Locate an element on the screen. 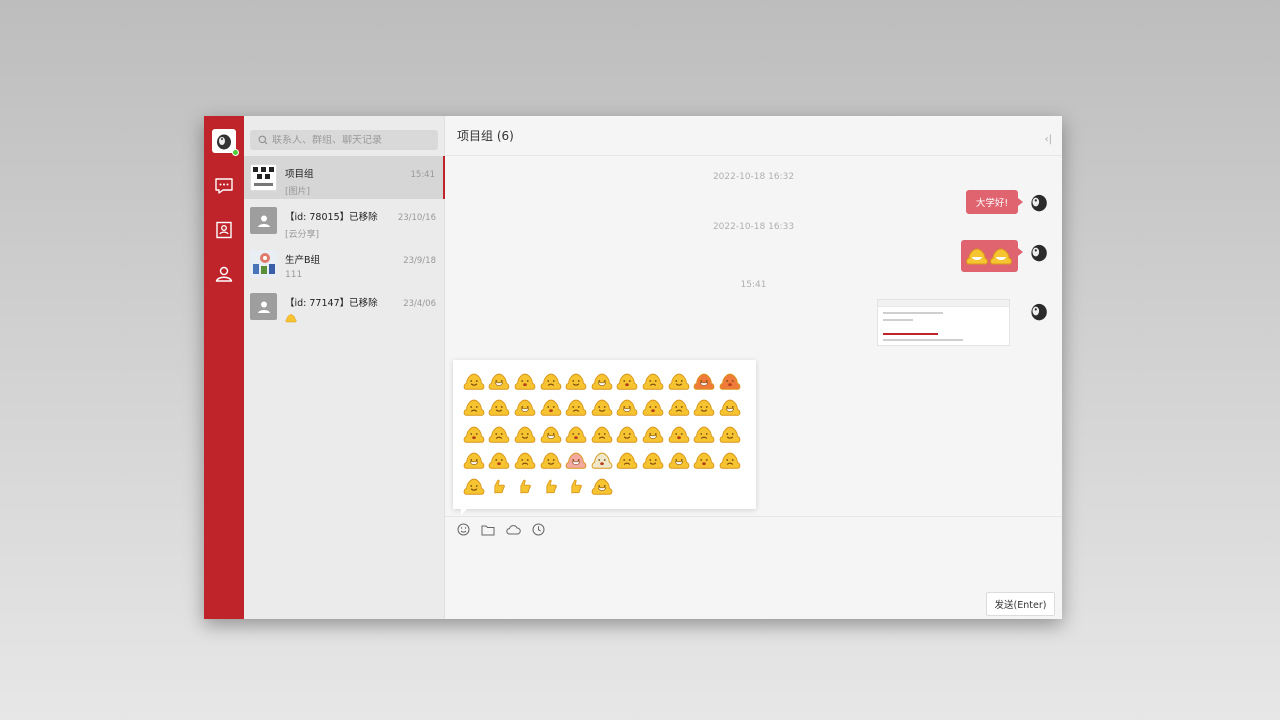 The image size is (1280, 720). cloud-share-button is located at coordinates (513, 530).